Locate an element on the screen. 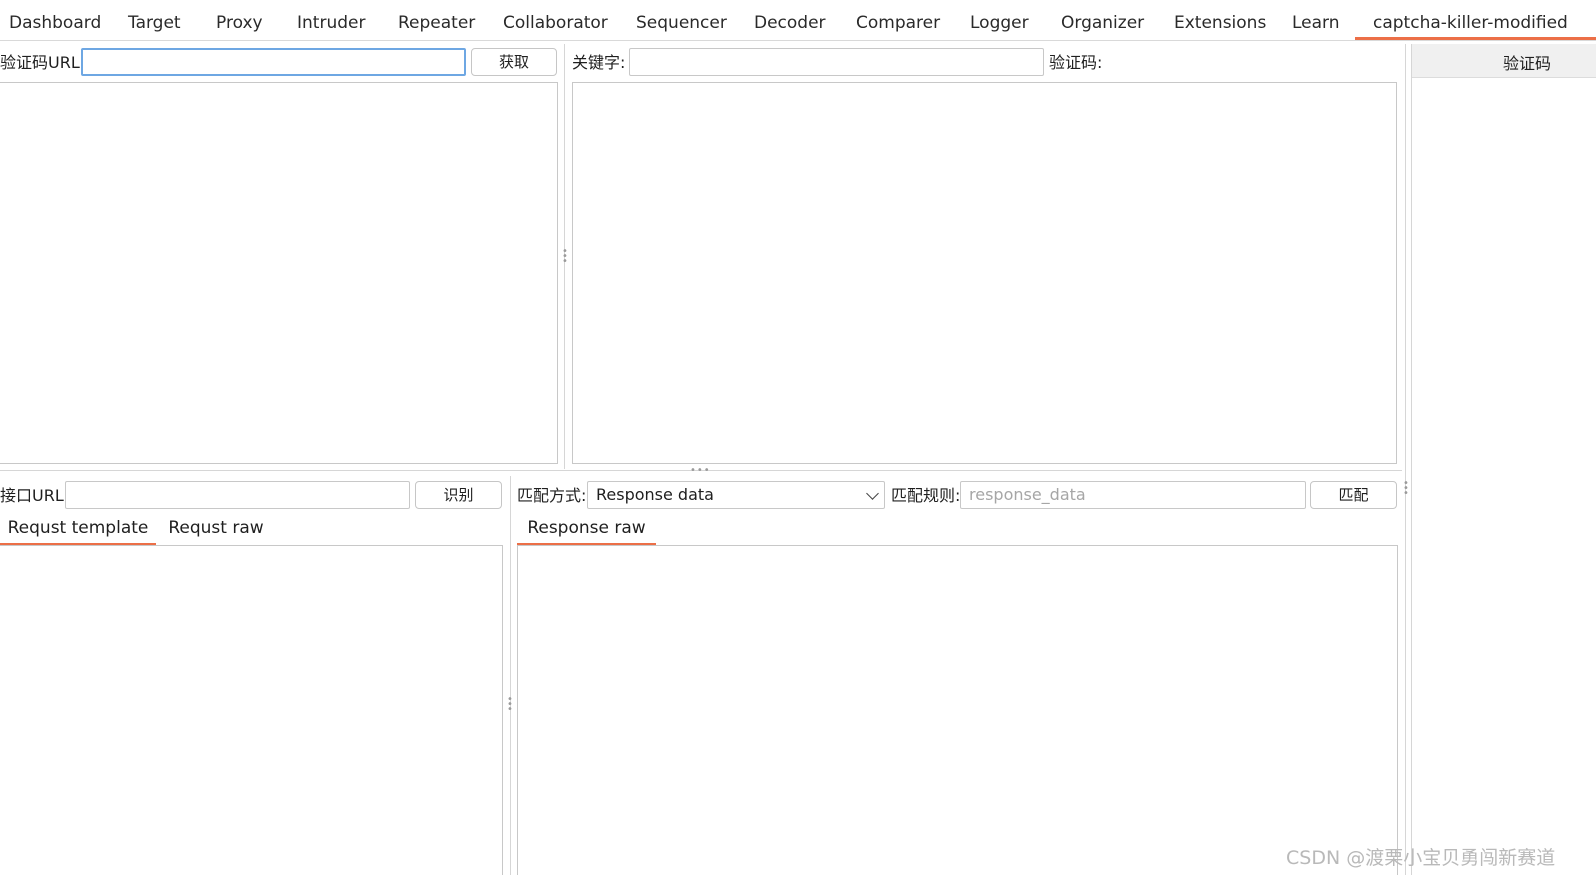  captcha-history-header: 验证码 is located at coordinates (1504, 61).